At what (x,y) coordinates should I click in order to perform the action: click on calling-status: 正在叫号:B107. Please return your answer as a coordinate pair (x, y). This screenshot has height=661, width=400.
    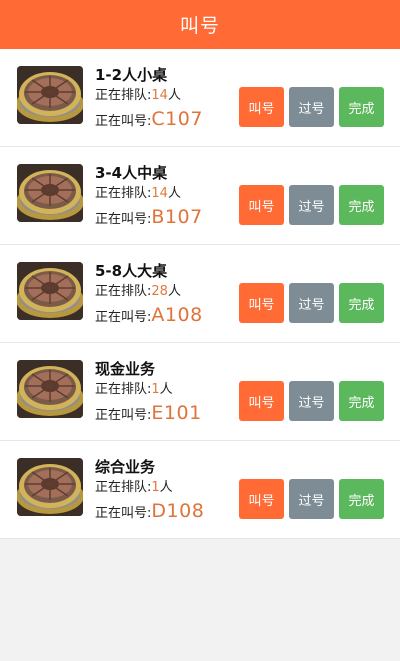
    Looking at the image, I should click on (165, 217).